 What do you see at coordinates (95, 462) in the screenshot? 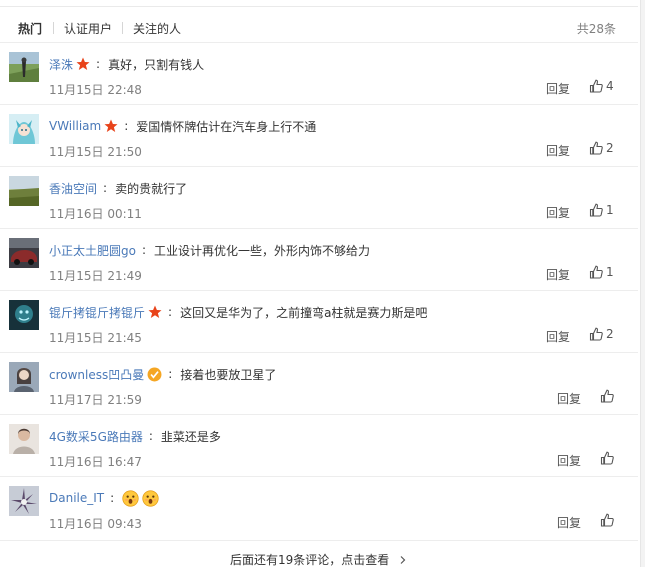
I see `comment-time: 11月16日 16:47` at bounding box center [95, 462].